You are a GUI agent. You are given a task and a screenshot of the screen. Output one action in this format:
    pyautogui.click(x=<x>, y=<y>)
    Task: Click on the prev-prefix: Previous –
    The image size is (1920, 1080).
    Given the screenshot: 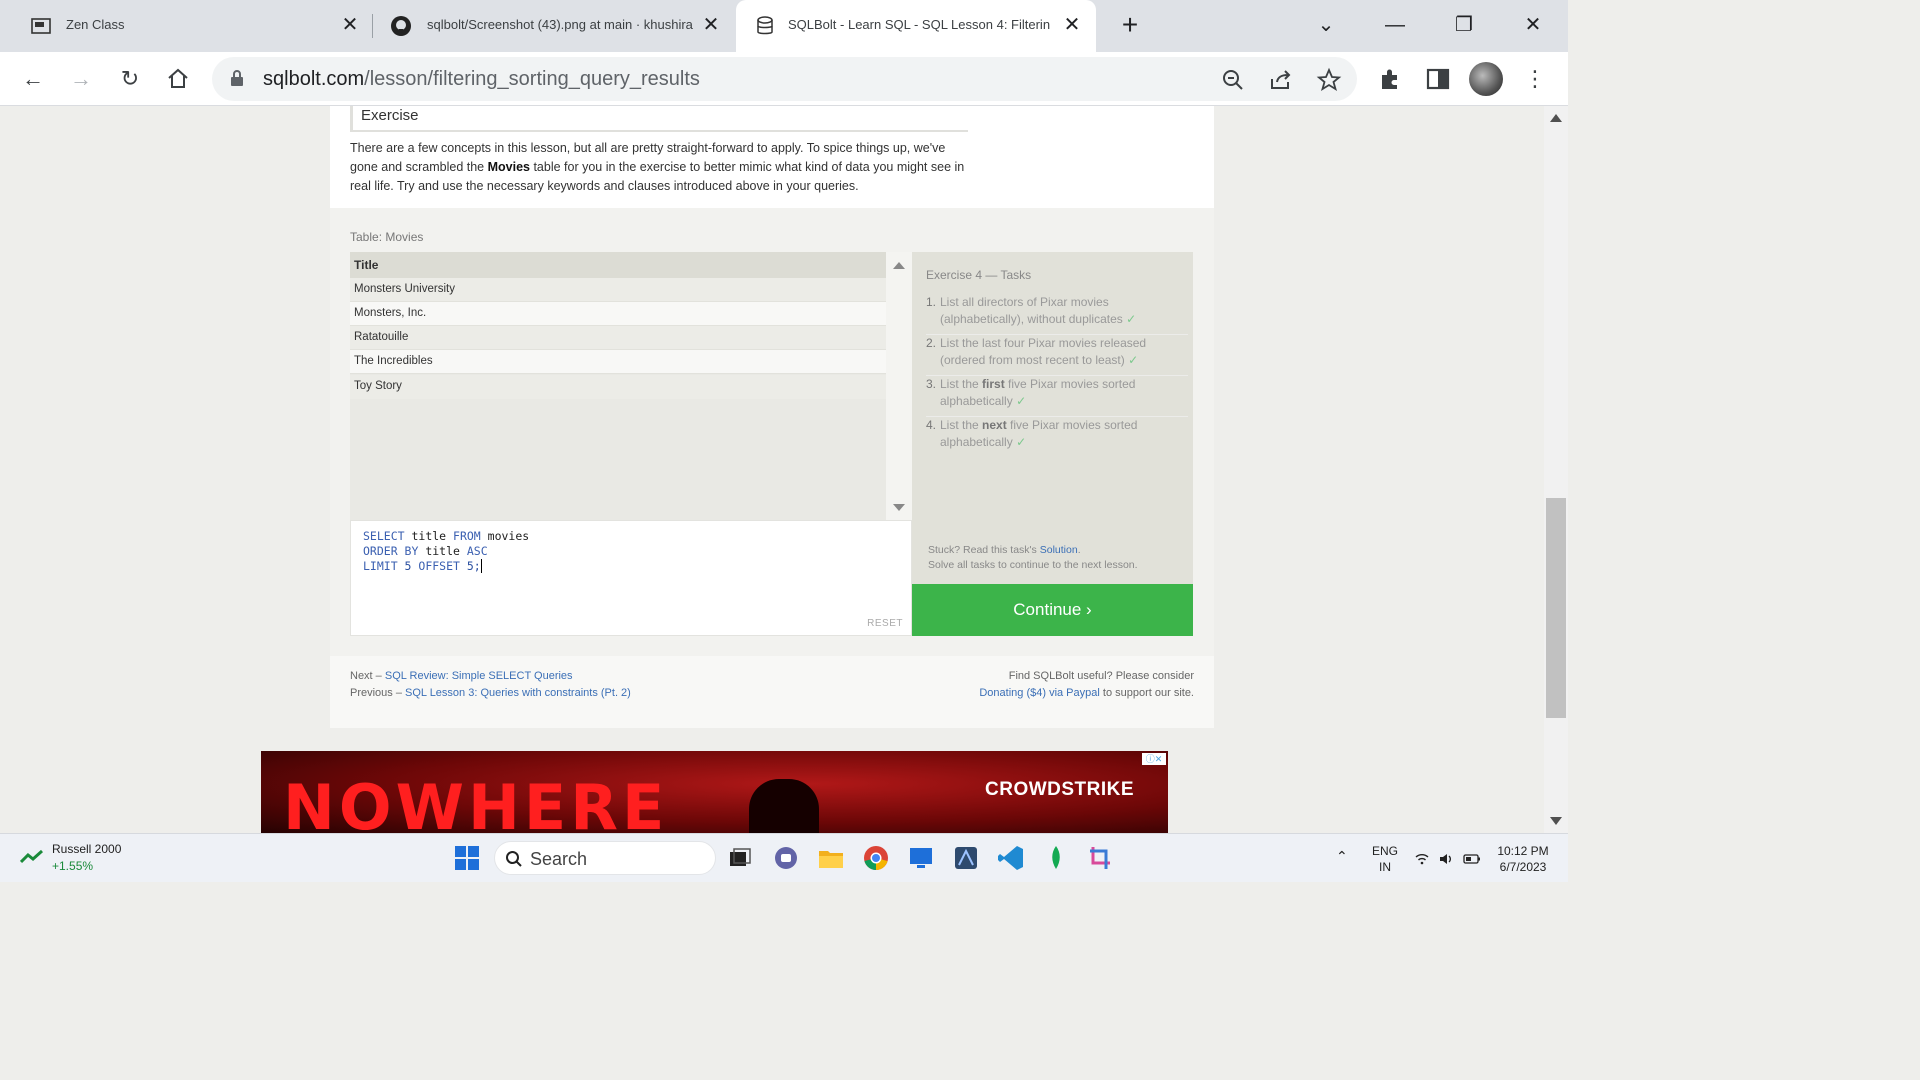 What is the action you would take?
    pyautogui.click(x=378, y=692)
    